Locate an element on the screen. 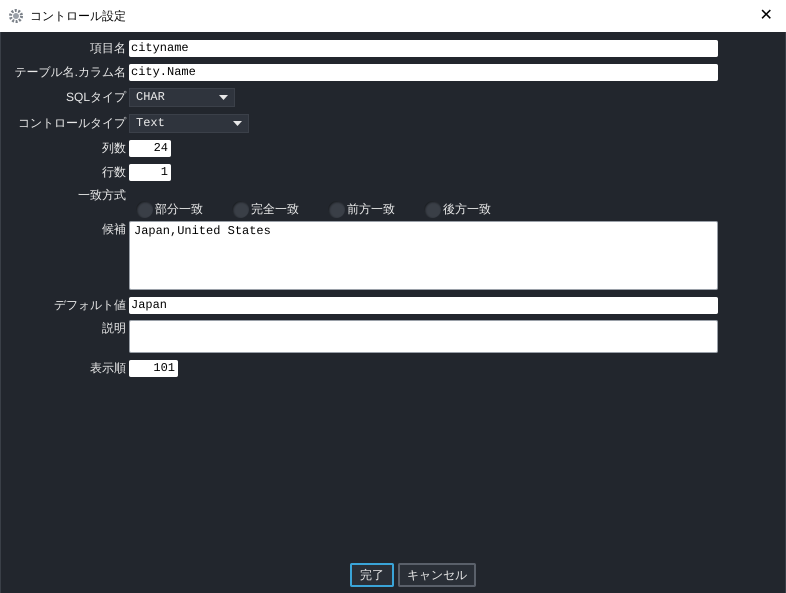 The image size is (786, 593). field-label: 一致方式 is located at coordinates (102, 195).